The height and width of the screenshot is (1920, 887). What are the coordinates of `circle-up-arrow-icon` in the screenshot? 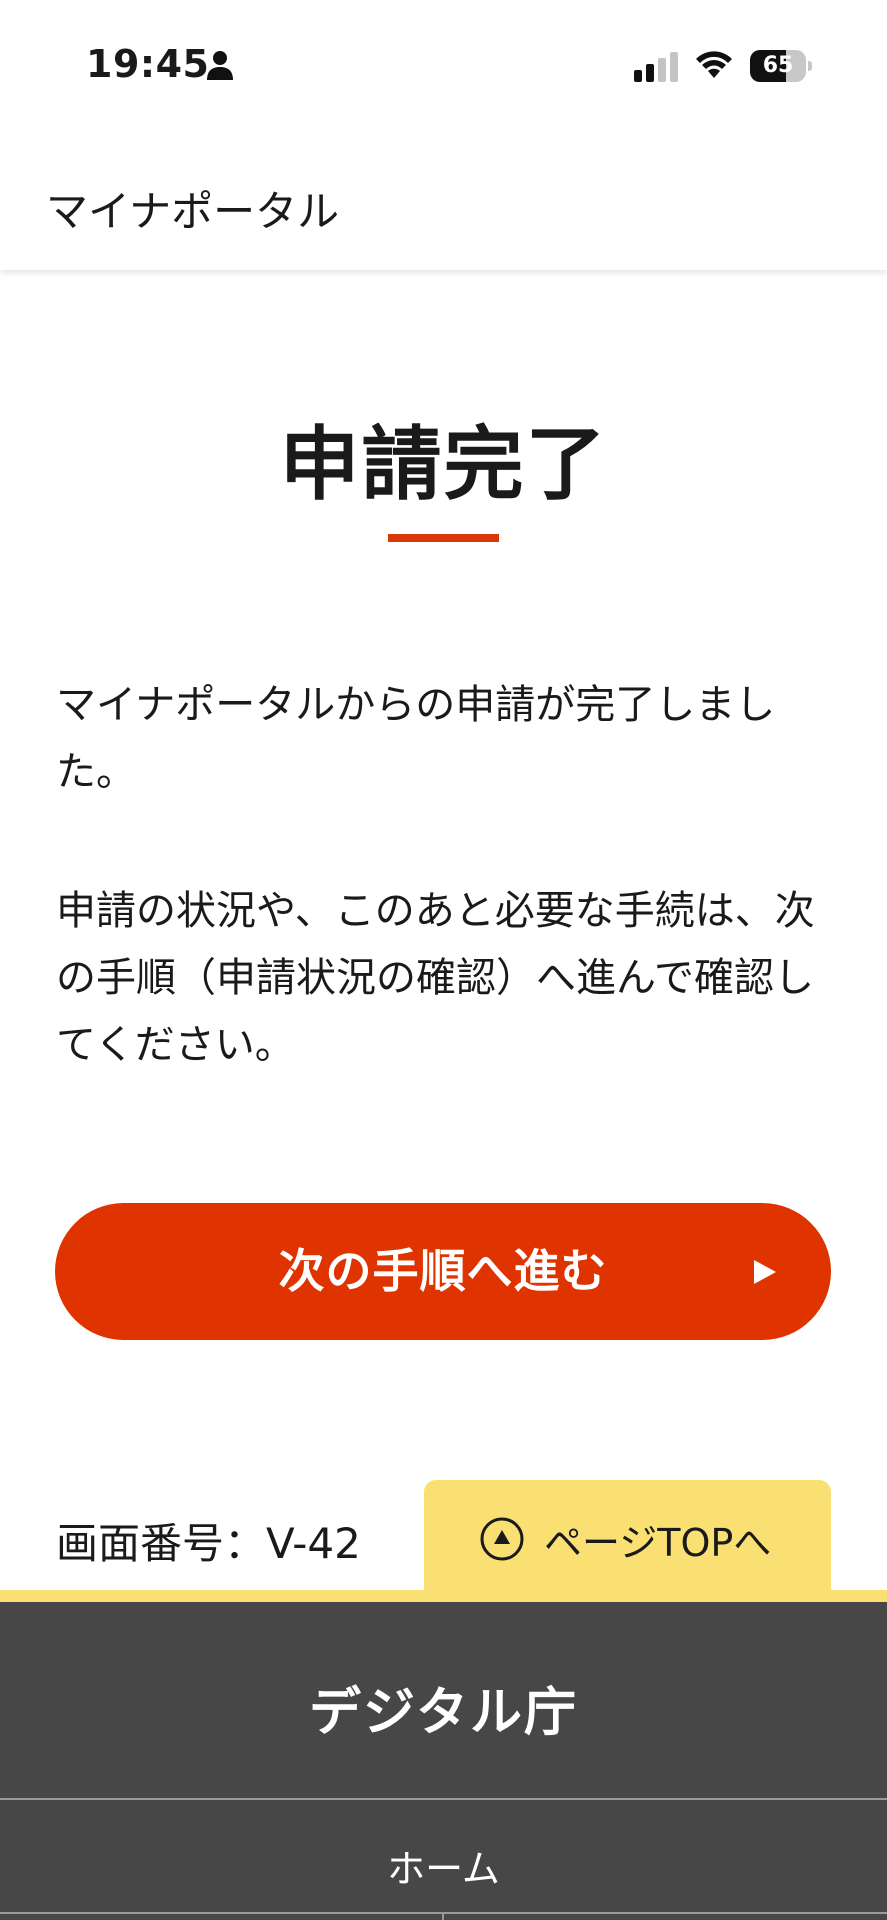 It's located at (502, 1539).